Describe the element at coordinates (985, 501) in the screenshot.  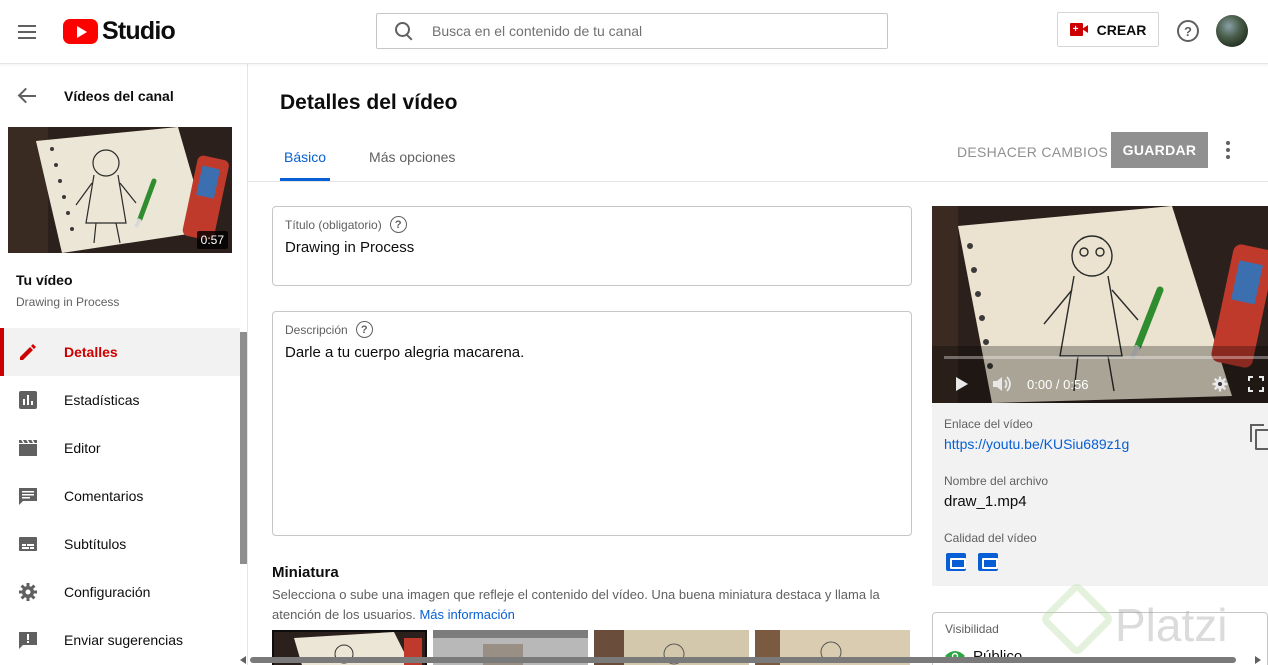
I see `filename-value: draw_1.mp4` at that location.